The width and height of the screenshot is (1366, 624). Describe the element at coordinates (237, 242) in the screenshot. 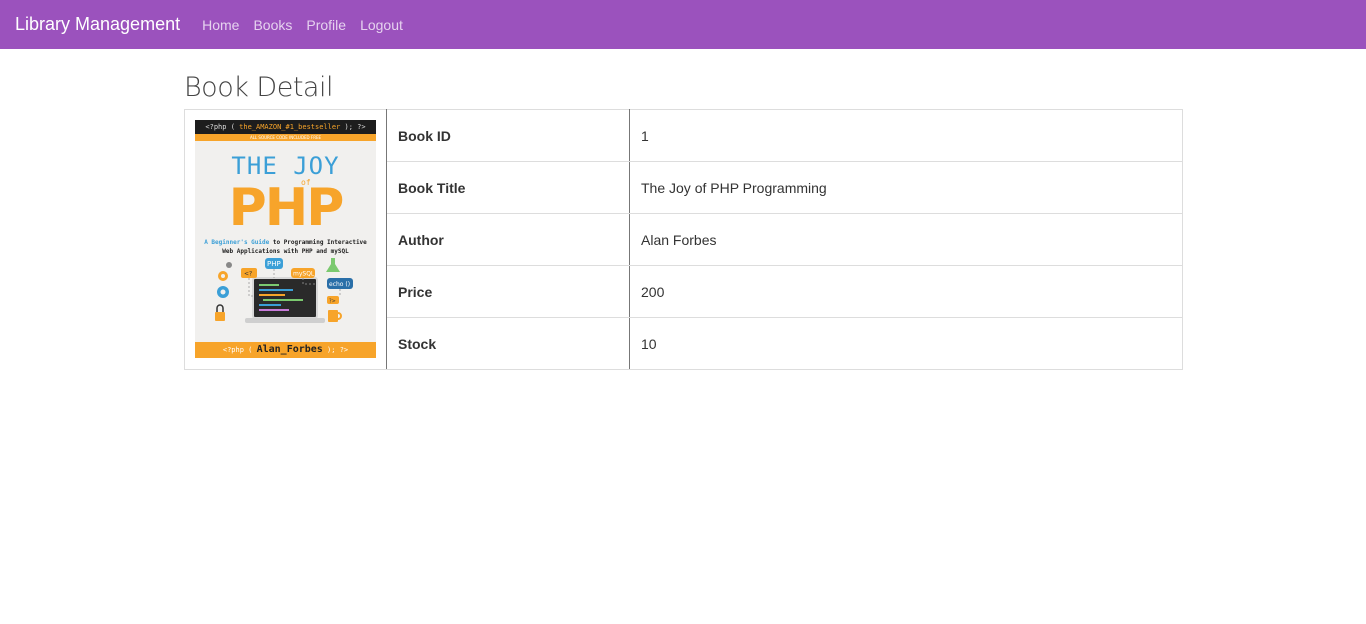

I see `cover-subtitle-highlight: A Beginner's Guide` at that location.